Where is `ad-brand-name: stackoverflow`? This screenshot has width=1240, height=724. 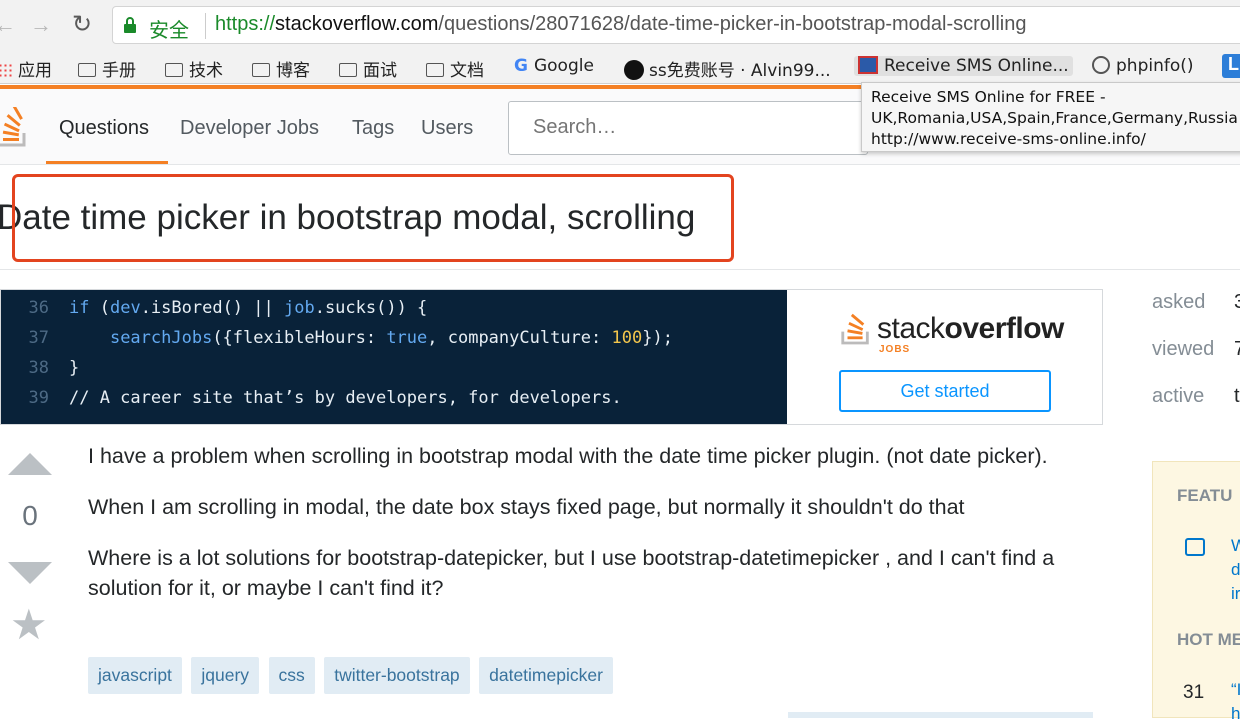
ad-brand-name: stackoverflow is located at coordinates (970, 328).